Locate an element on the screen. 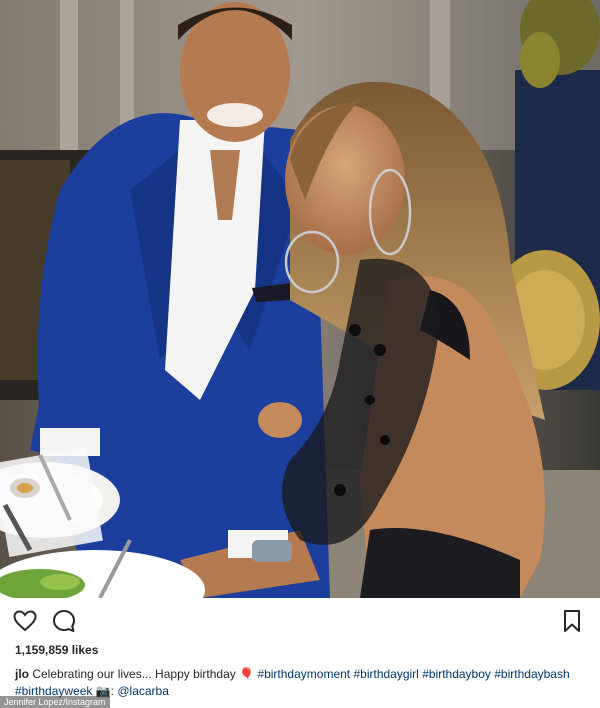  balloon-emoji: 🎈 is located at coordinates (247, 674).